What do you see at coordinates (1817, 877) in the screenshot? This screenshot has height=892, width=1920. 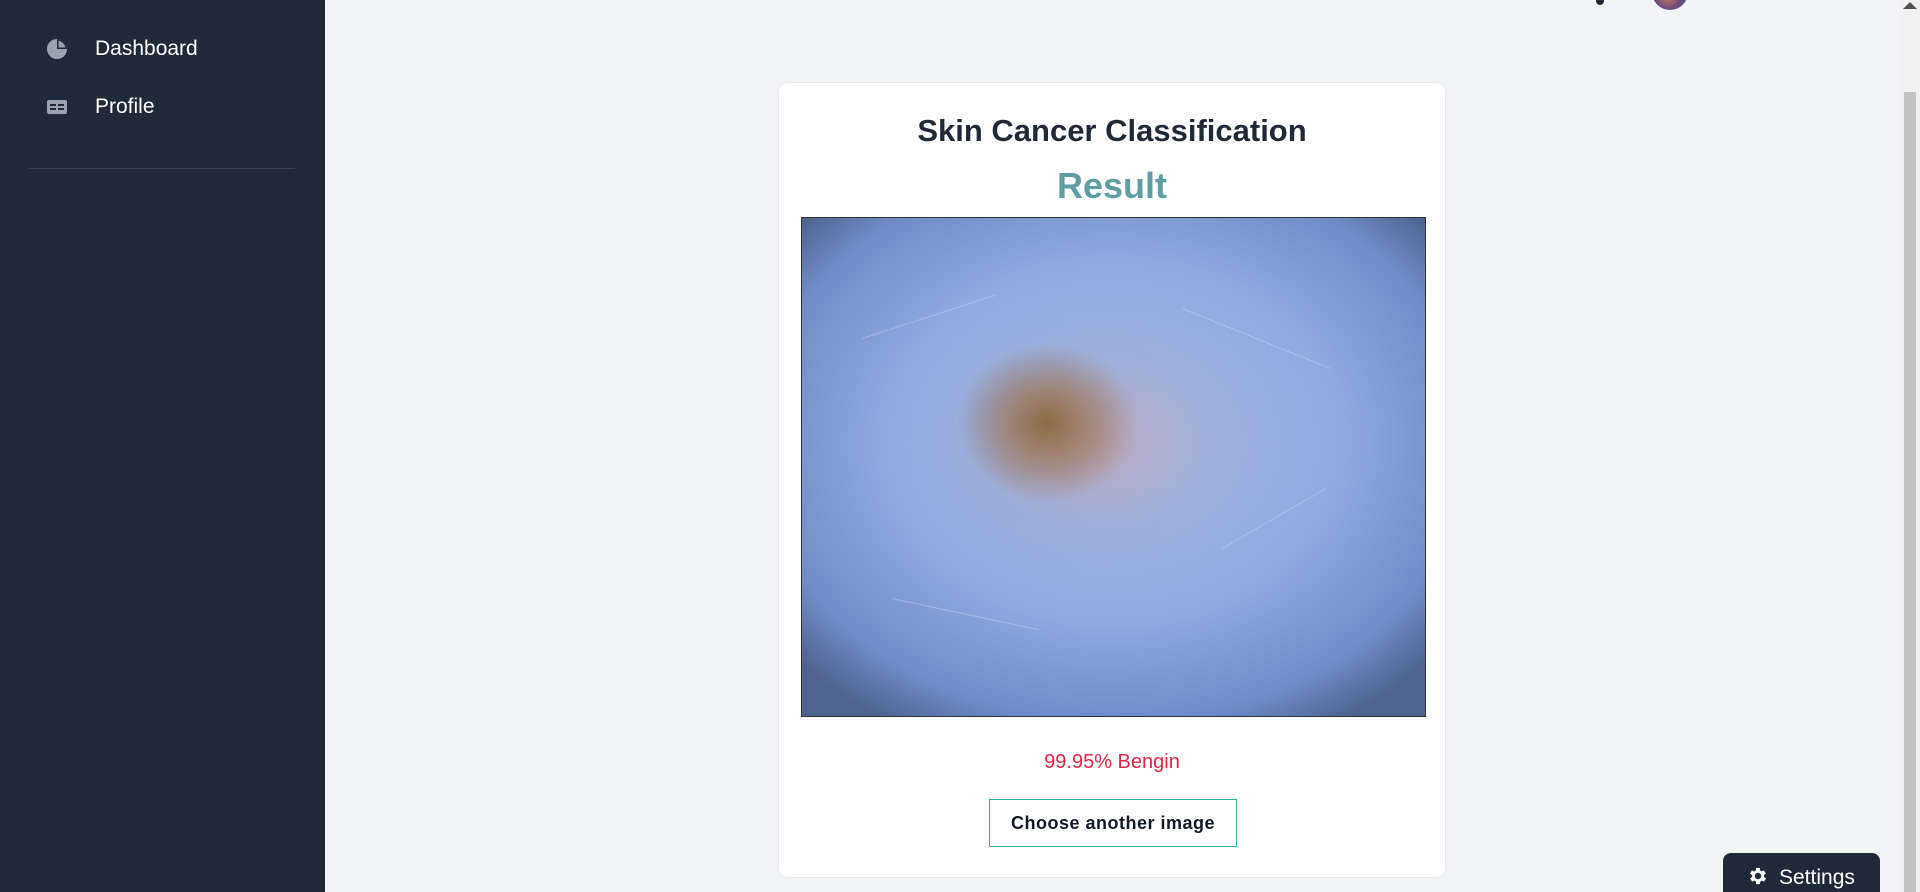 I see `settings-label: Settings` at bounding box center [1817, 877].